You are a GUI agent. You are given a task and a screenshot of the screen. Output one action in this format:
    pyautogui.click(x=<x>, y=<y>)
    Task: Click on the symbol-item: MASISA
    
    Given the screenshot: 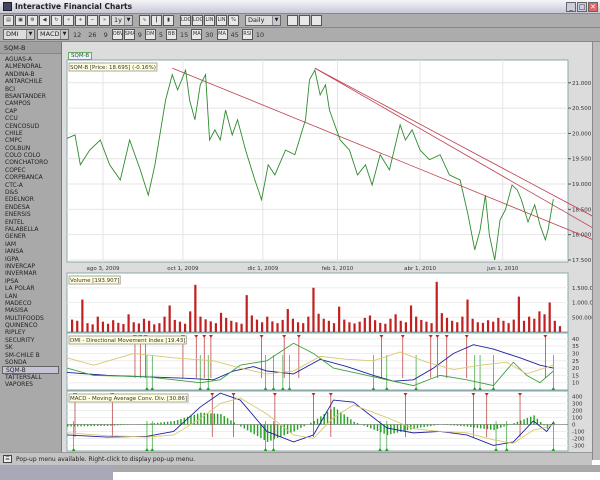 What is the action you would take?
    pyautogui.click(x=30, y=310)
    